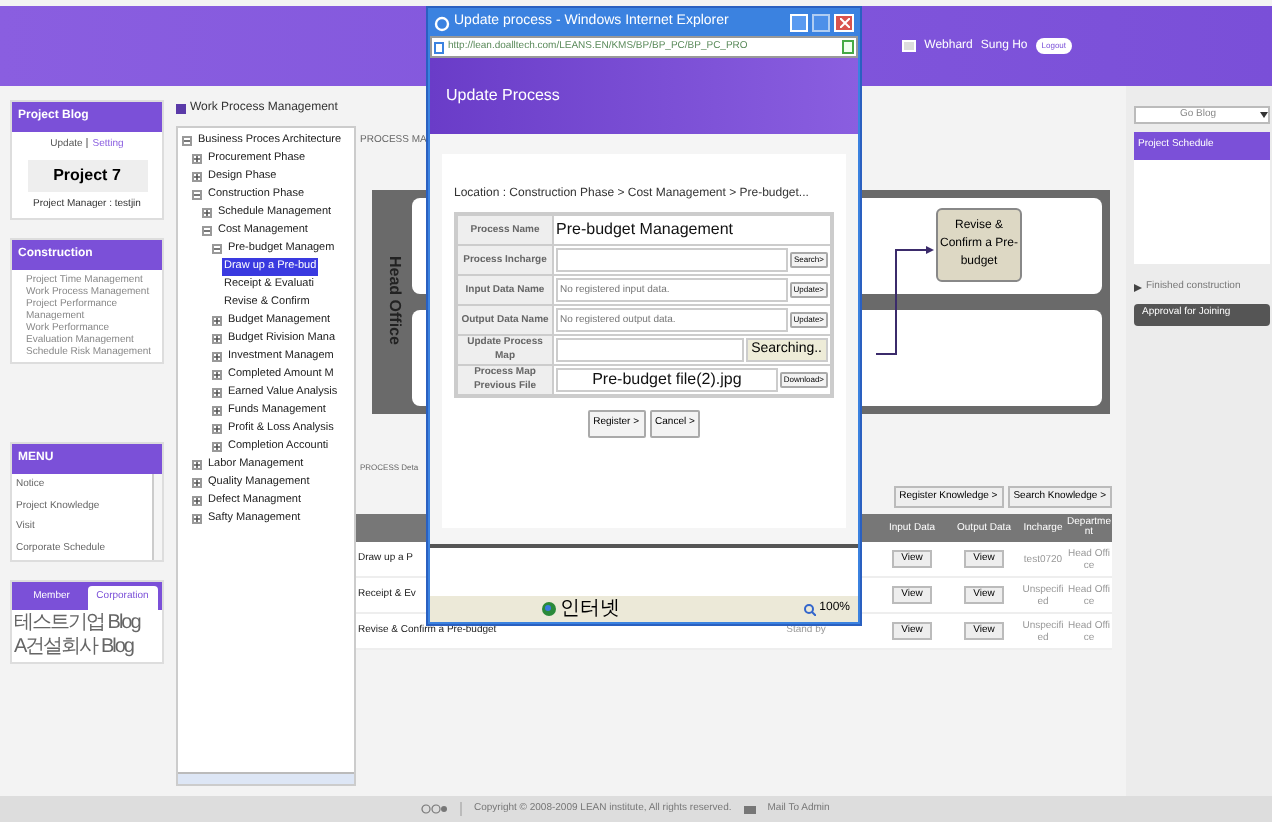  What do you see at coordinates (644, 230) in the screenshot?
I see `process-name: Pre-budget Management` at bounding box center [644, 230].